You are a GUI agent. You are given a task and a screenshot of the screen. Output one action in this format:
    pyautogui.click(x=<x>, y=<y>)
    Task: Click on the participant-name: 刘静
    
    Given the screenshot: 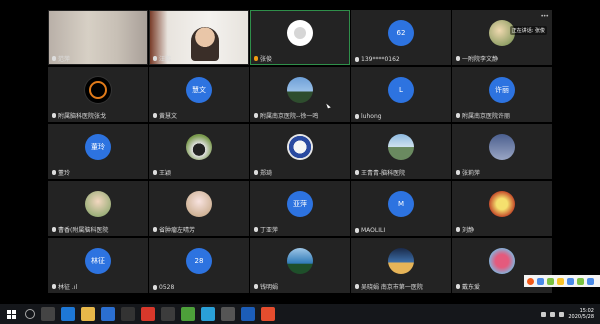 What is the action you would take?
    pyautogui.click(x=468, y=230)
    